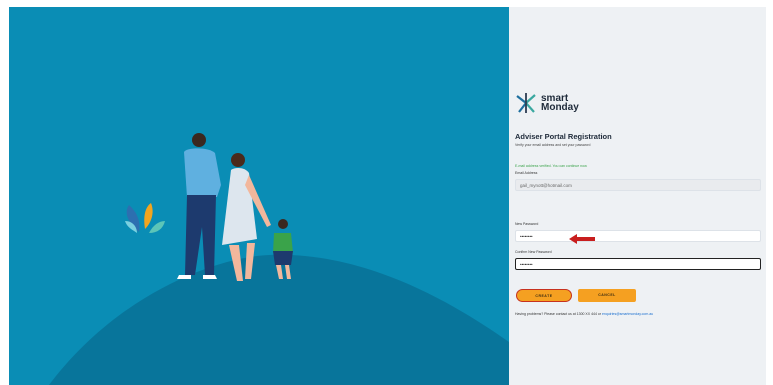 The width and height of the screenshot is (773, 385). What do you see at coordinates (582, 240) in the screenshot?
I see `arrow-left-icon` at bounding box center [582, 240].